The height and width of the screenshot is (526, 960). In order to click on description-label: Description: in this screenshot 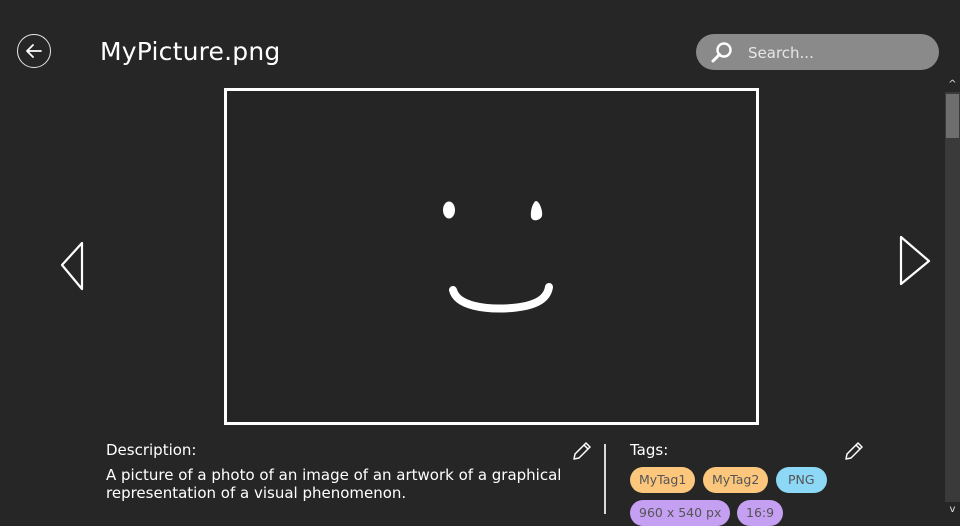, I will do `click(151, 450)`.